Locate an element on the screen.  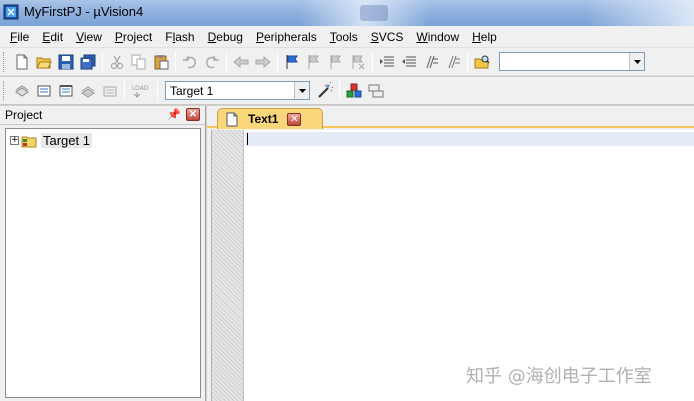
current-line-highlight is located at coordinates (469, 139).